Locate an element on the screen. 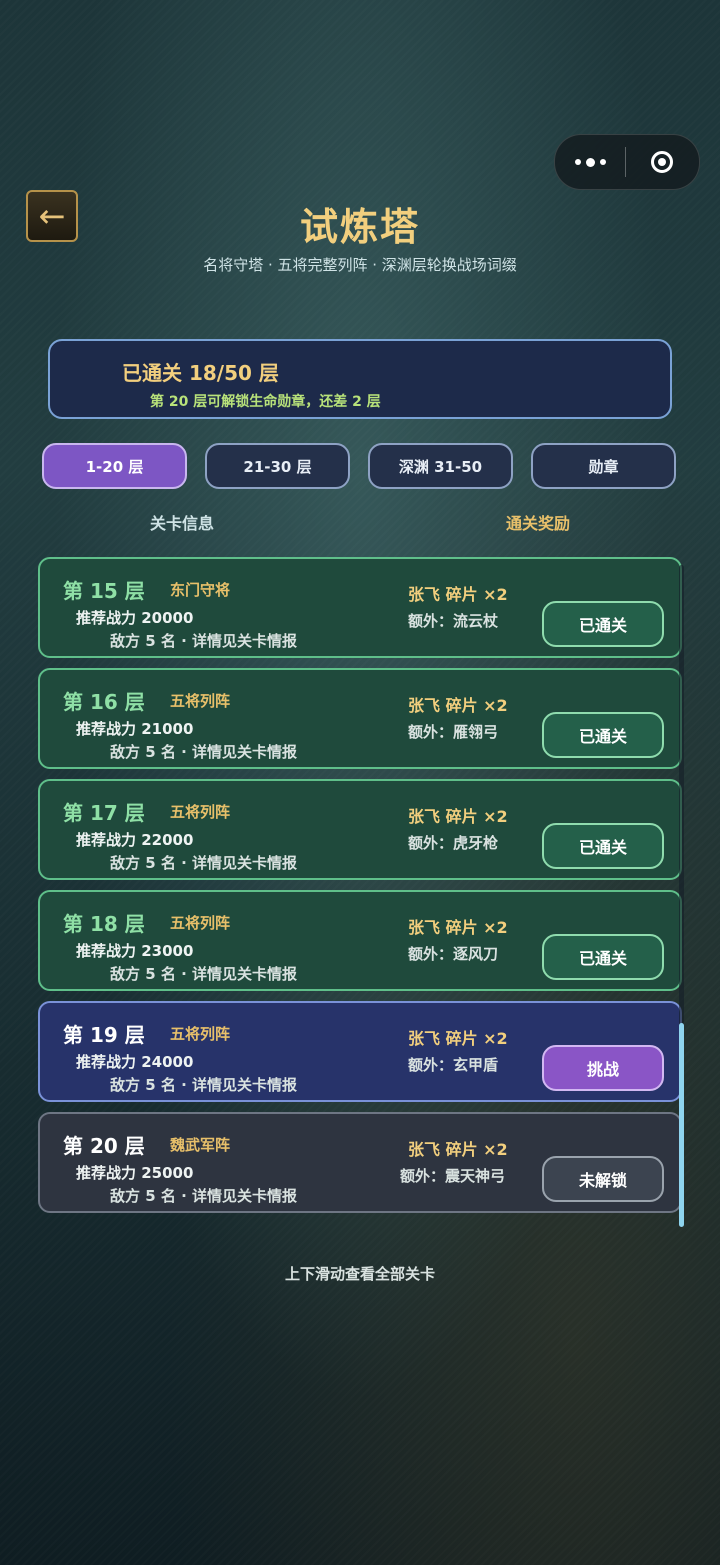 This screenshot has height=1565, width=720. page-subtitle: 名将守塔 · 五将完整列阵 · 深渊层轮换战场词缀 is located at coordinates (360, 265).